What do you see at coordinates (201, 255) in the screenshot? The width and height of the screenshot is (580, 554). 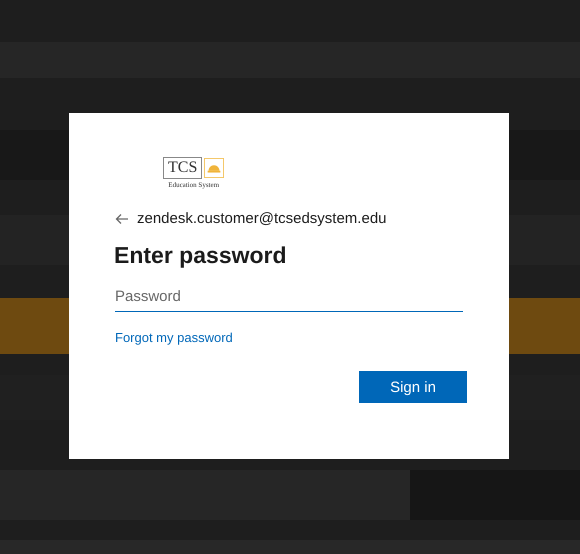 I see `dialog-title: Enter password` at bounding box center [201, 255].